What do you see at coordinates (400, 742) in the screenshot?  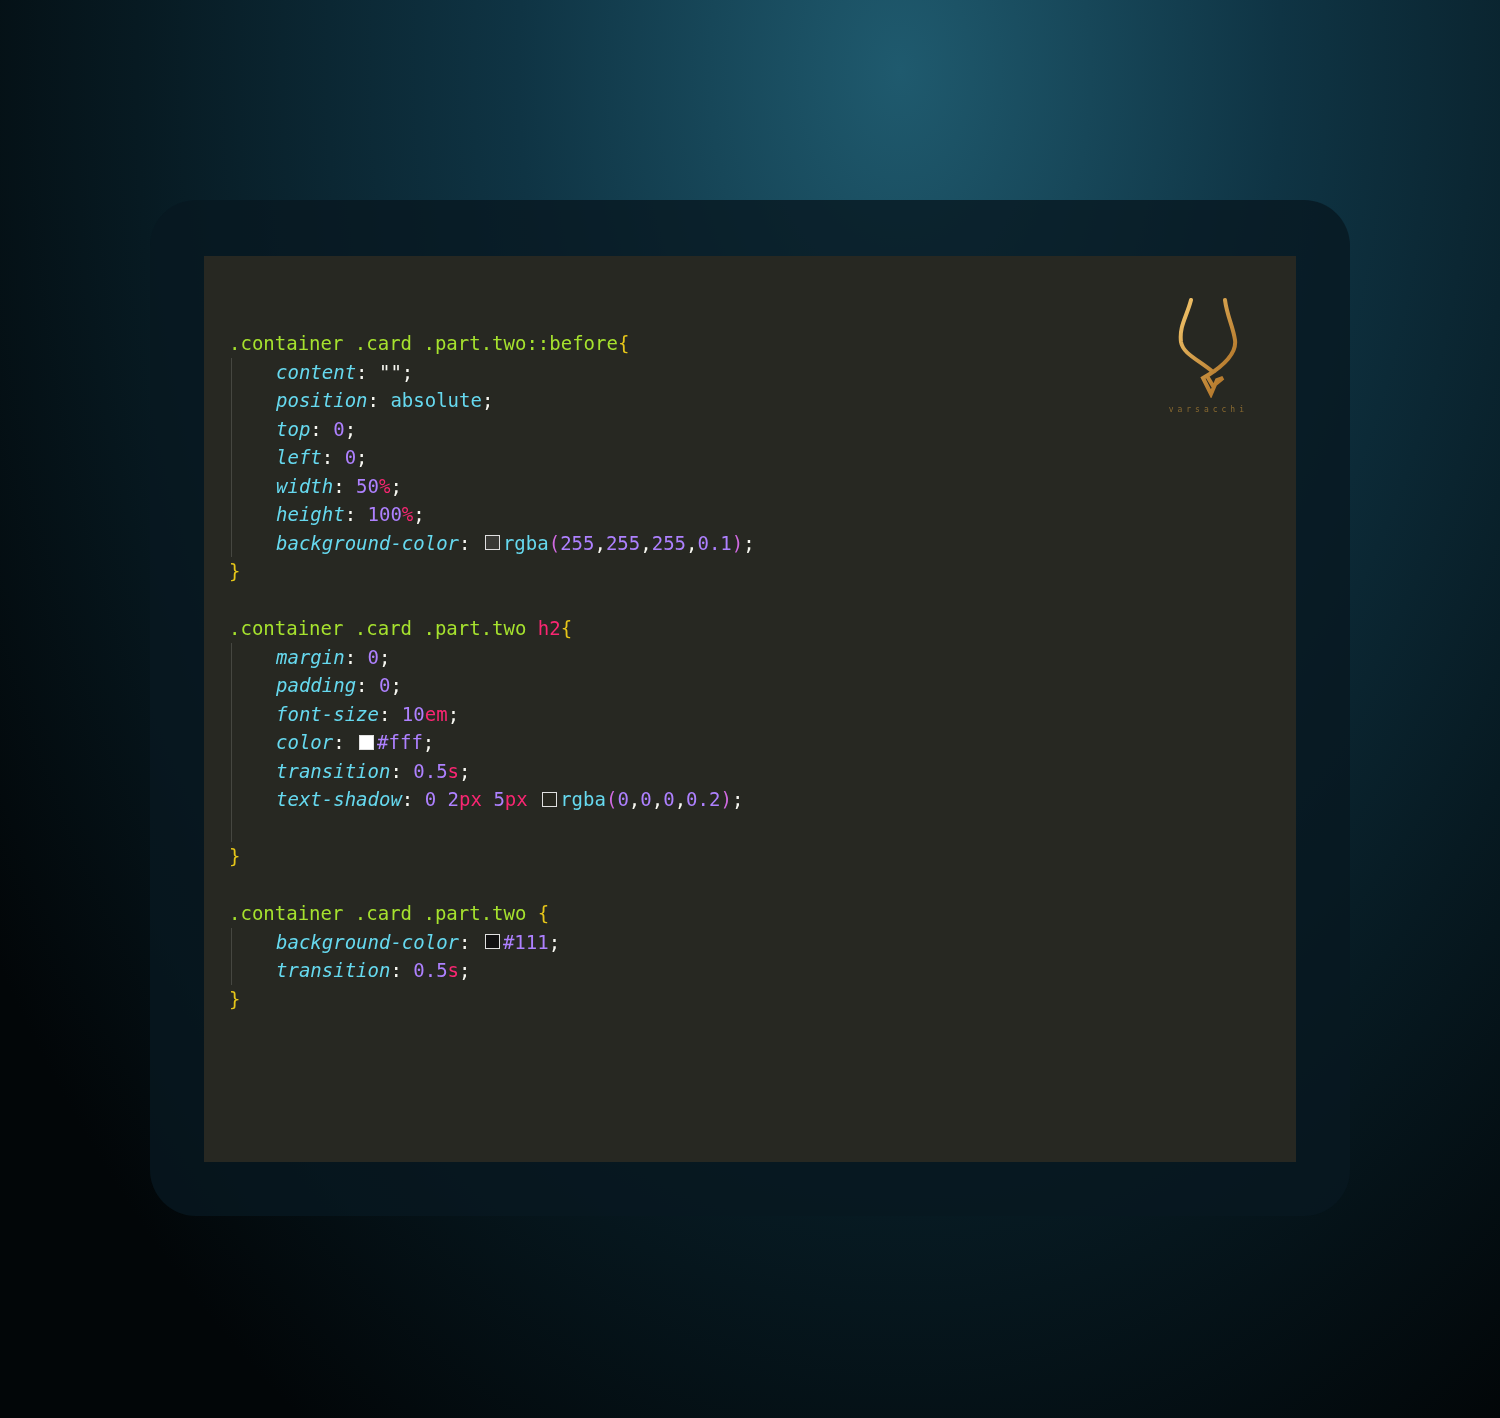 I see `code-number: #fff` at bounding box center [400, 742].